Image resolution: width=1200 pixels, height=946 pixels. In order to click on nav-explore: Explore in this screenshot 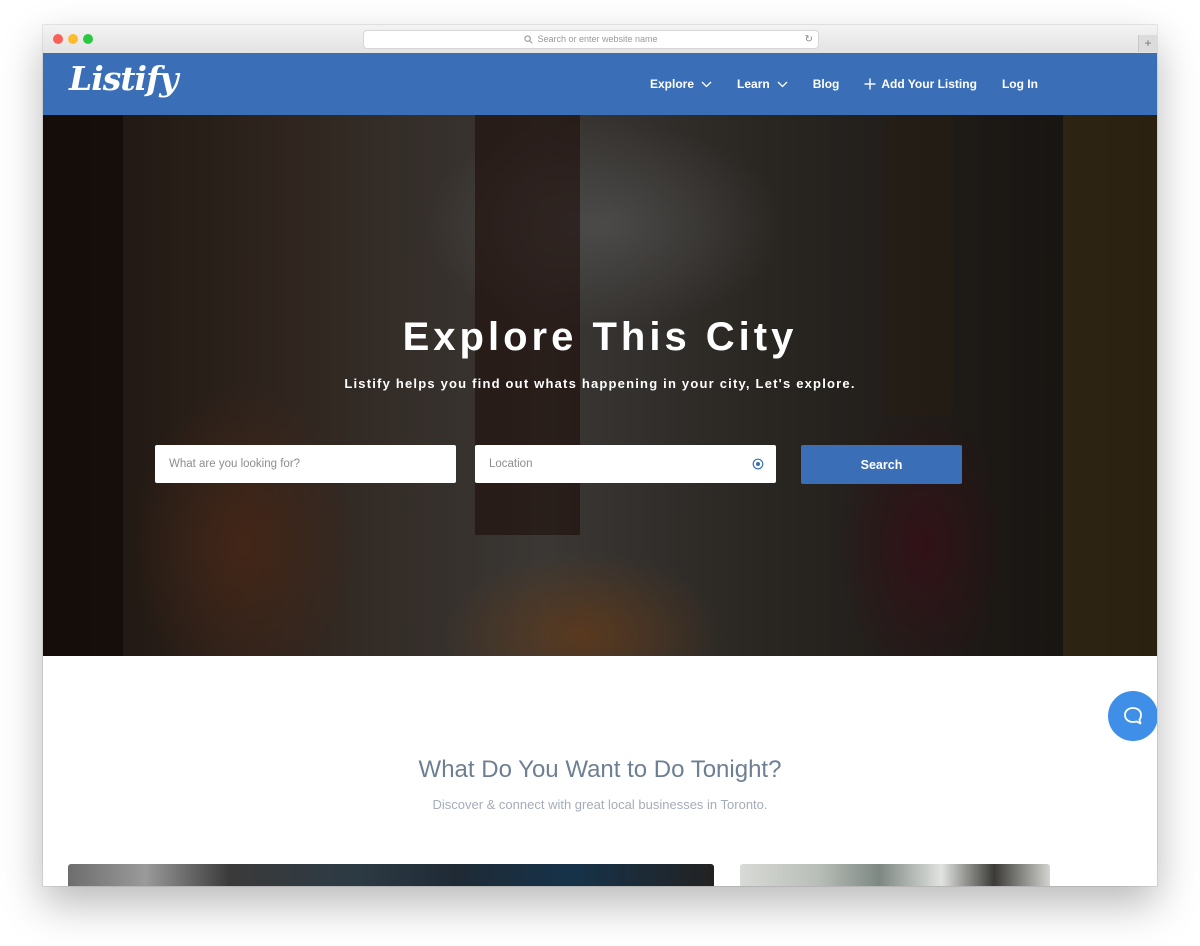, I will do `click(681, 84)`.